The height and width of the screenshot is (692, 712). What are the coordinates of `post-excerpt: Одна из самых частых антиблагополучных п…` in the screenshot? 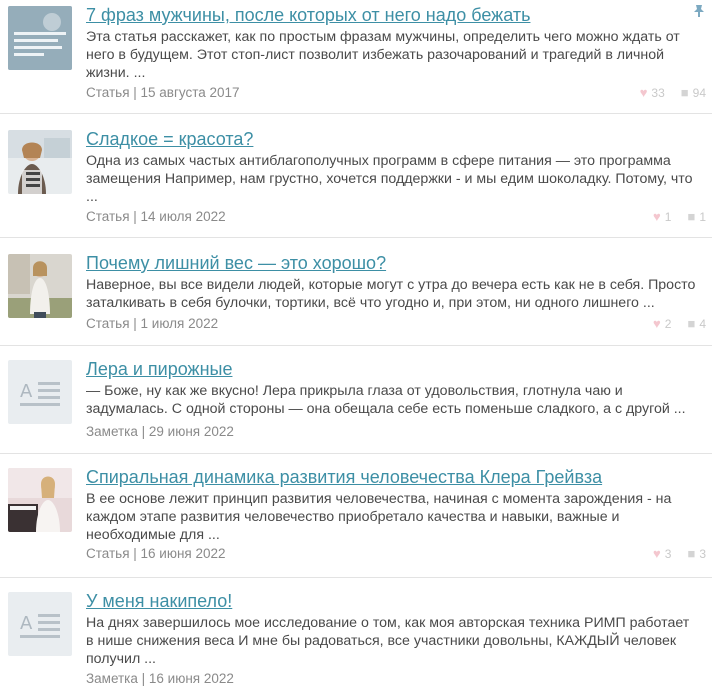 It's located at (389, 179).